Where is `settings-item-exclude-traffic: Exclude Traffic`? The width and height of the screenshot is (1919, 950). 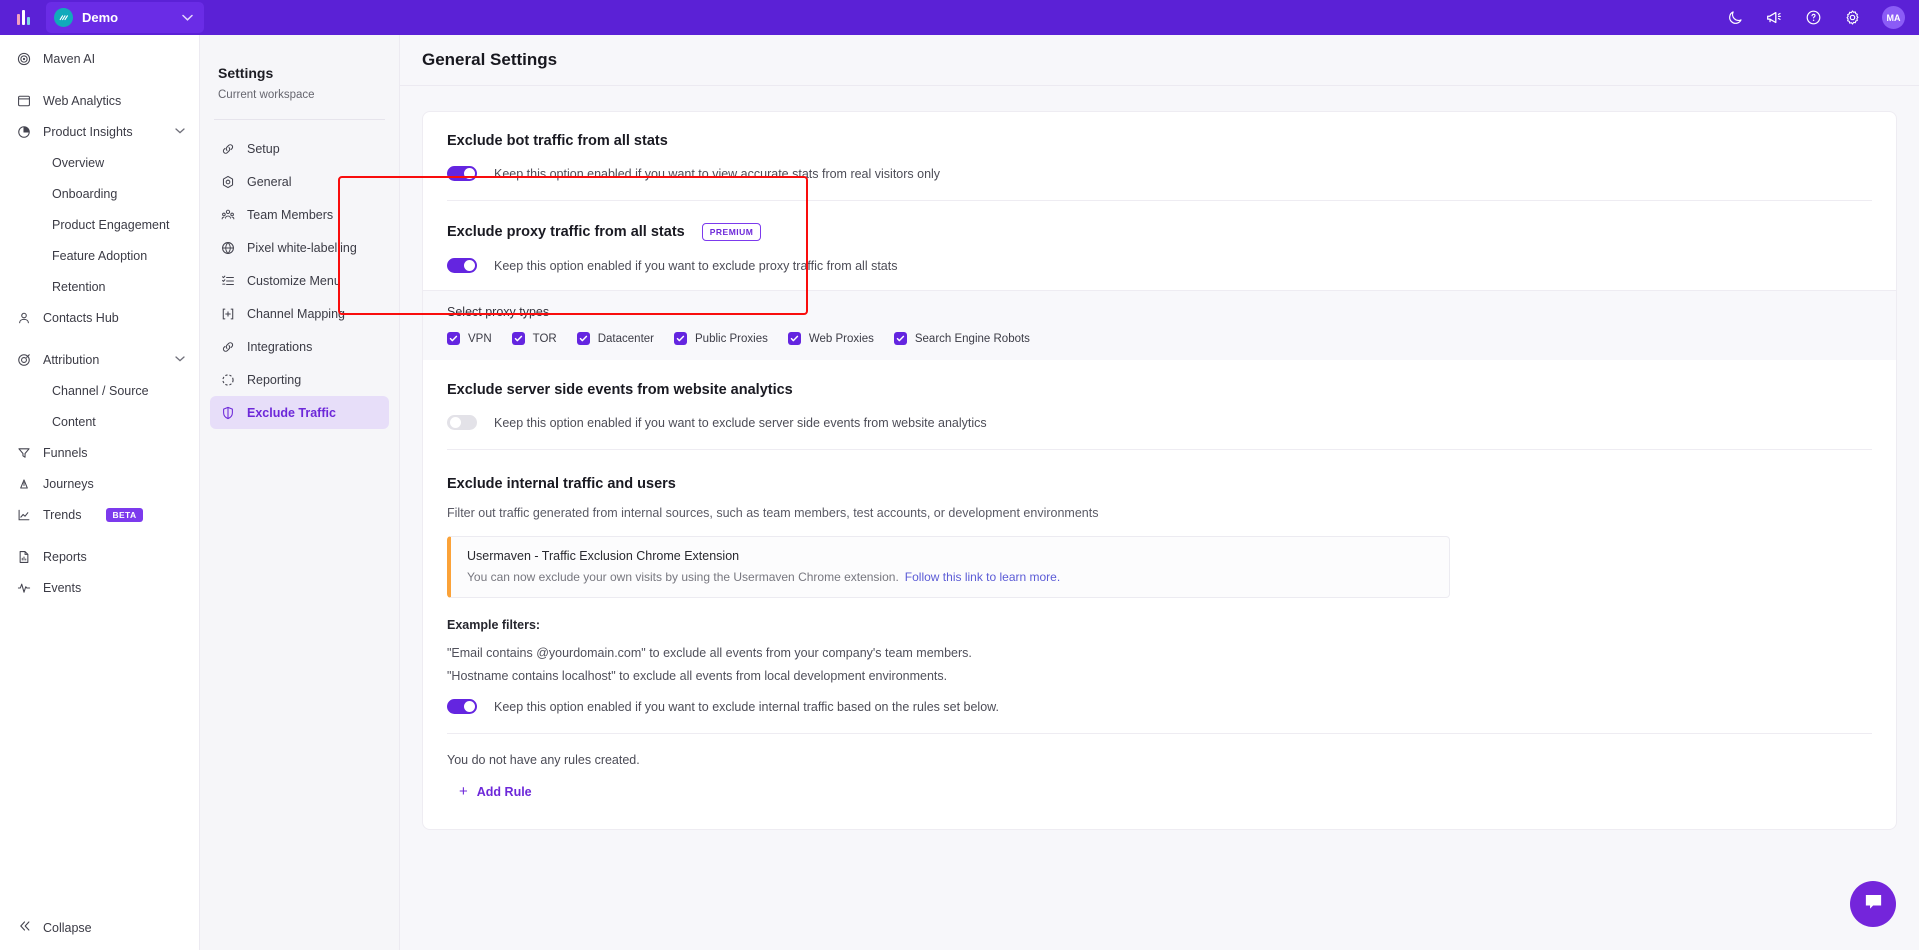
settings-item-exclude-traffic: Exclude Traffic is located at coordinates (299, 412).